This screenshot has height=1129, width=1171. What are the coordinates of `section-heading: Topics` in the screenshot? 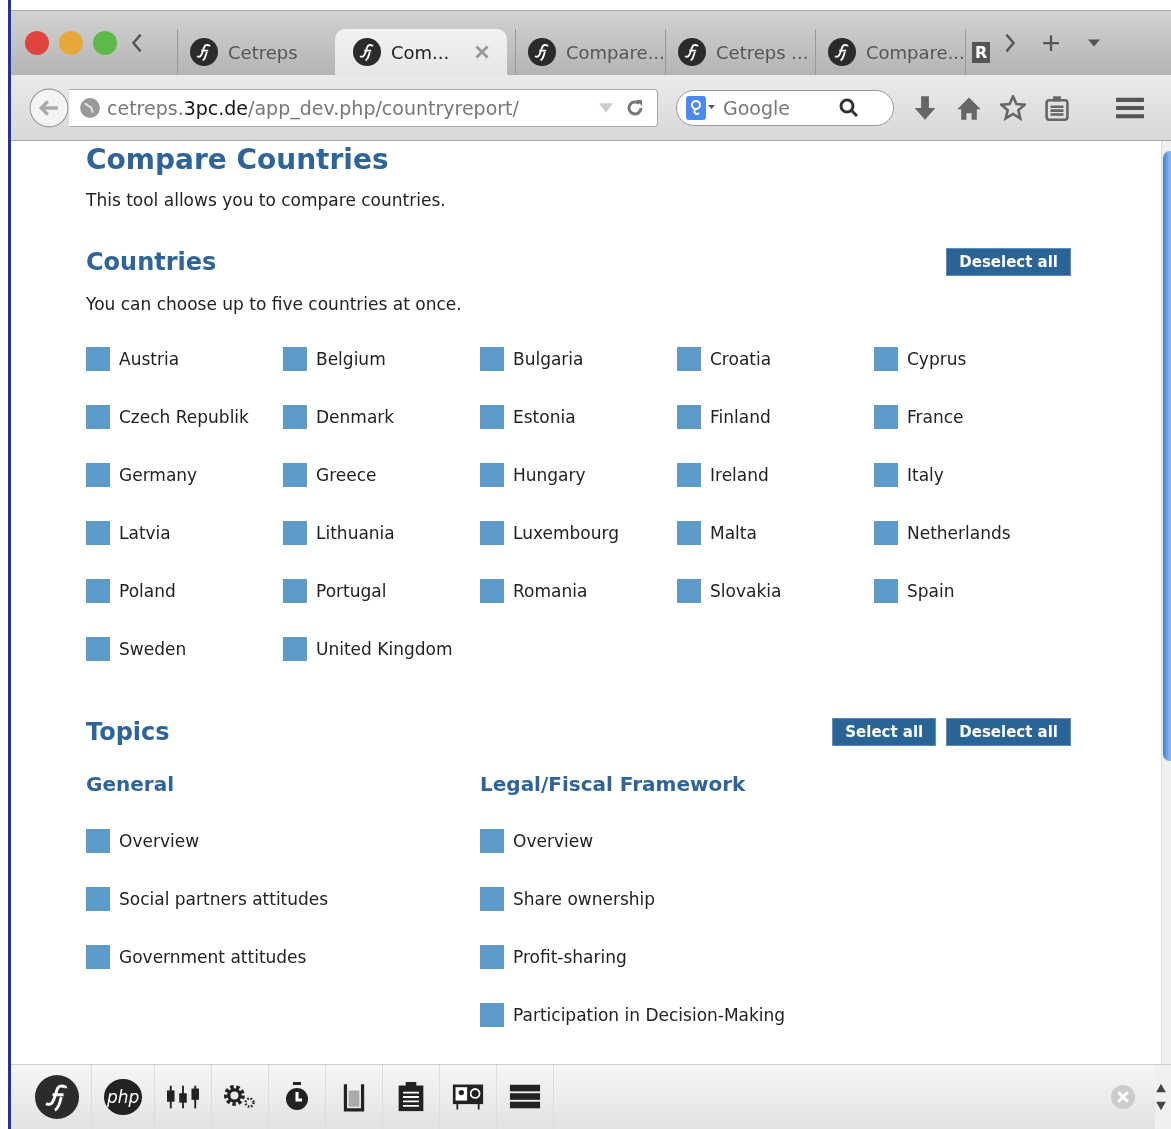 It's located at (128, 732).